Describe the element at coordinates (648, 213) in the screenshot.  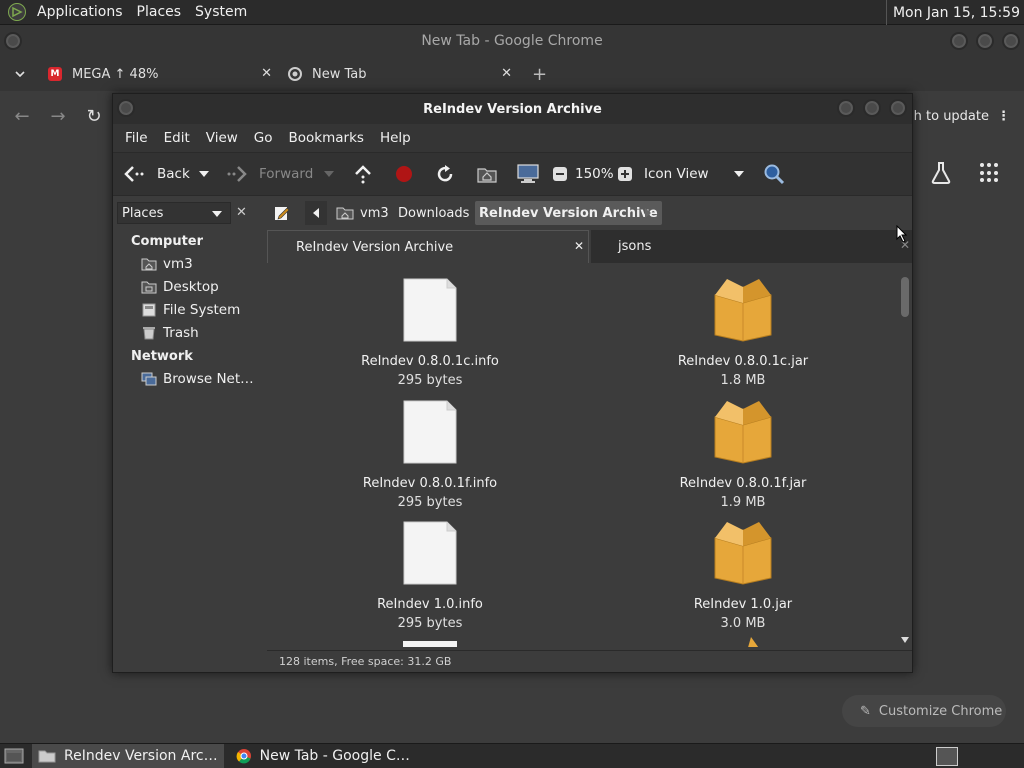
I see `chevron-right-icon` at that location.